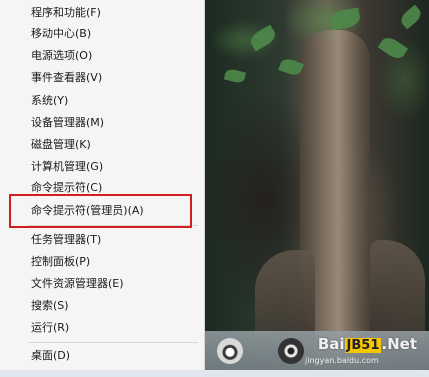 The image size is (429, 377). What do you see at coordinates (214, 373) in the screenshot?
I see `bottom-strip` at bounding box center [214, 373].